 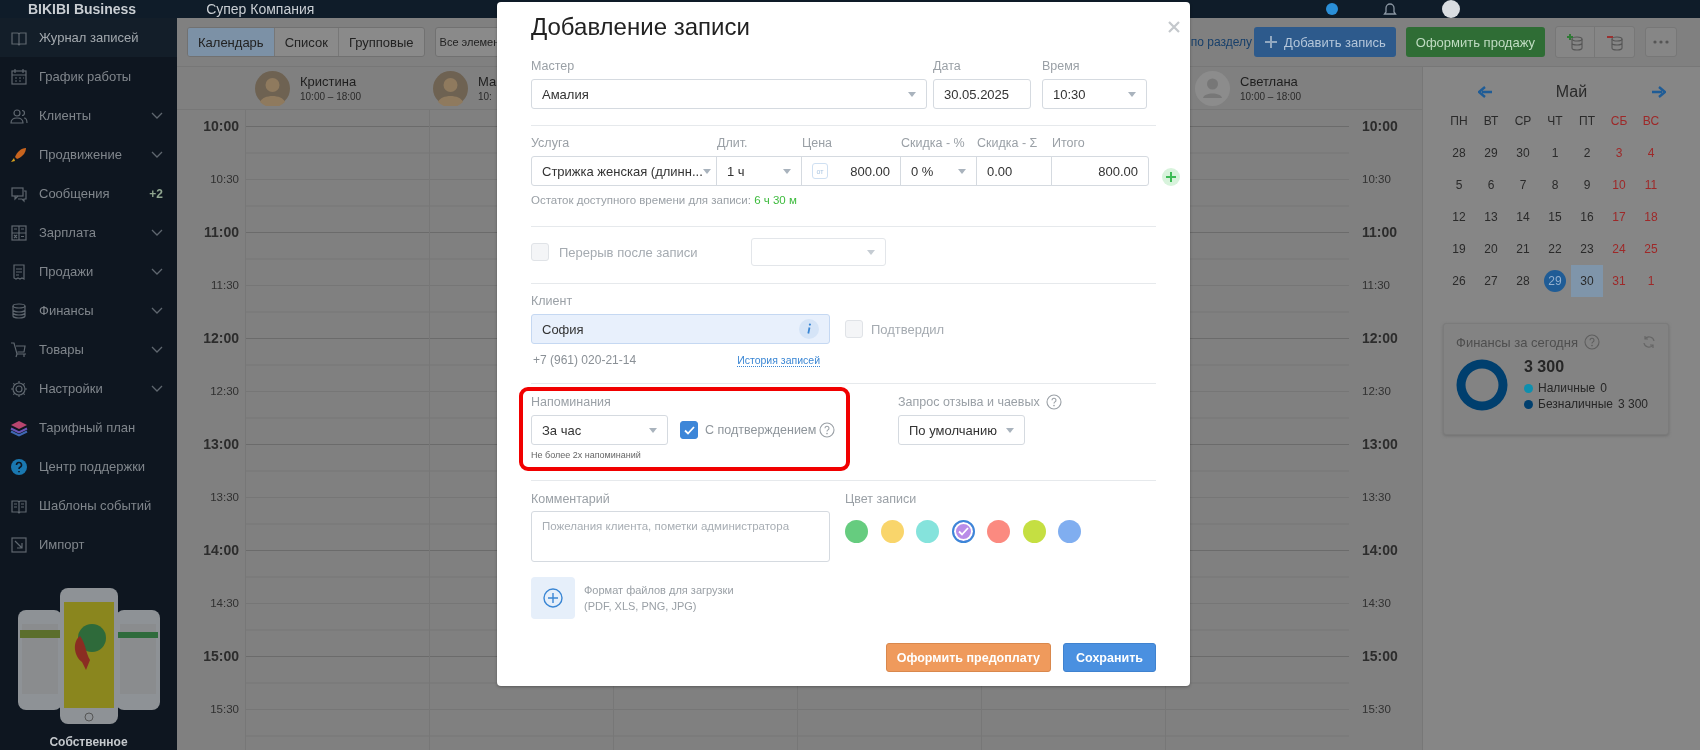 I want to click on sidebar-item: Продажи, so click(x=88, y=271).